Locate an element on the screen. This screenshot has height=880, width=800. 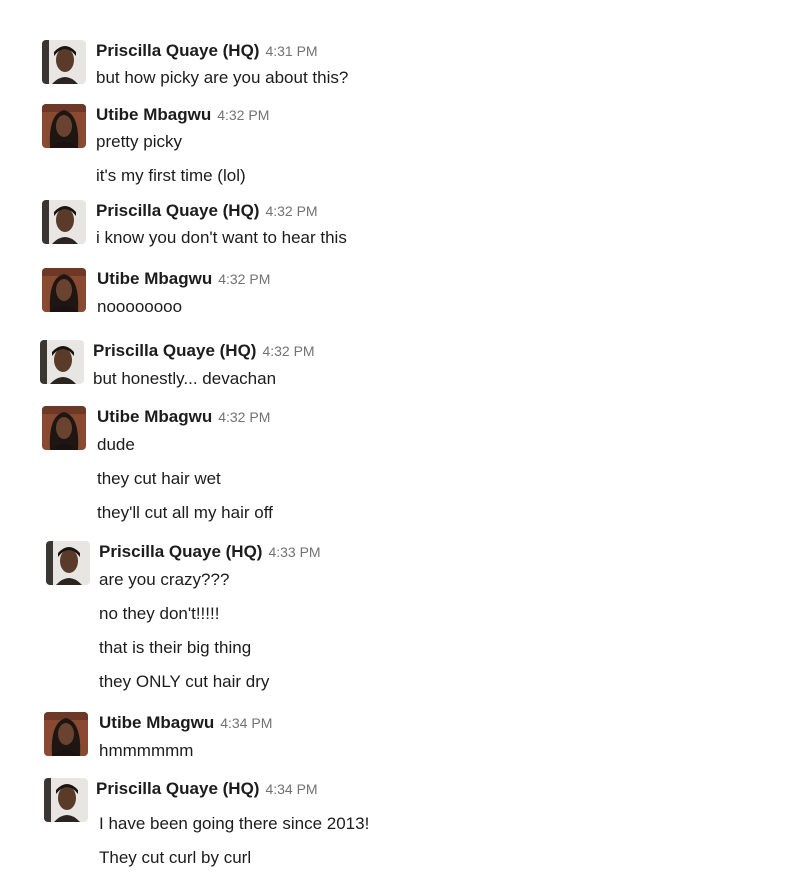
timestamp: 4:31 PM is located at coordinates (291, 51).